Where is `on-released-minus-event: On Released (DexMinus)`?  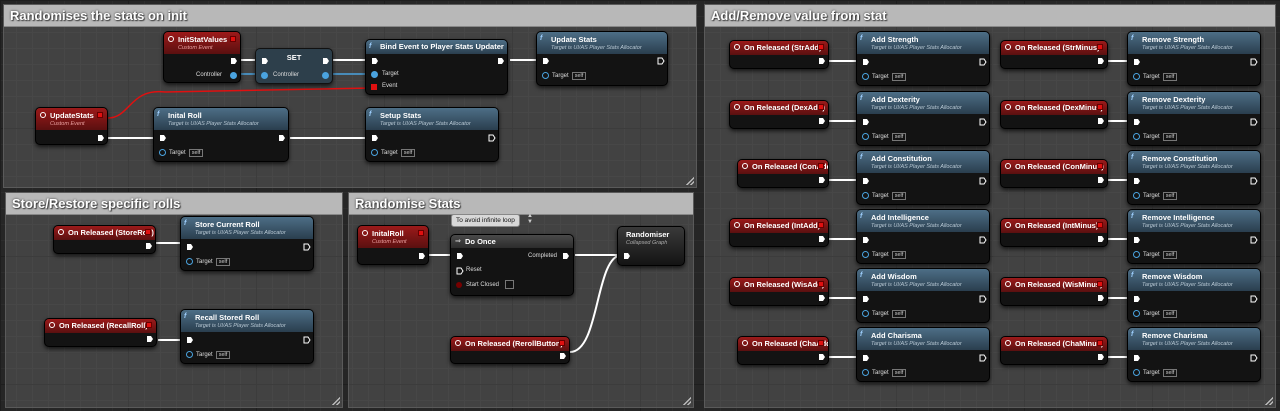 on-released-minus-event: On Released (DexMinus) is located at coordinates (1054, 114).